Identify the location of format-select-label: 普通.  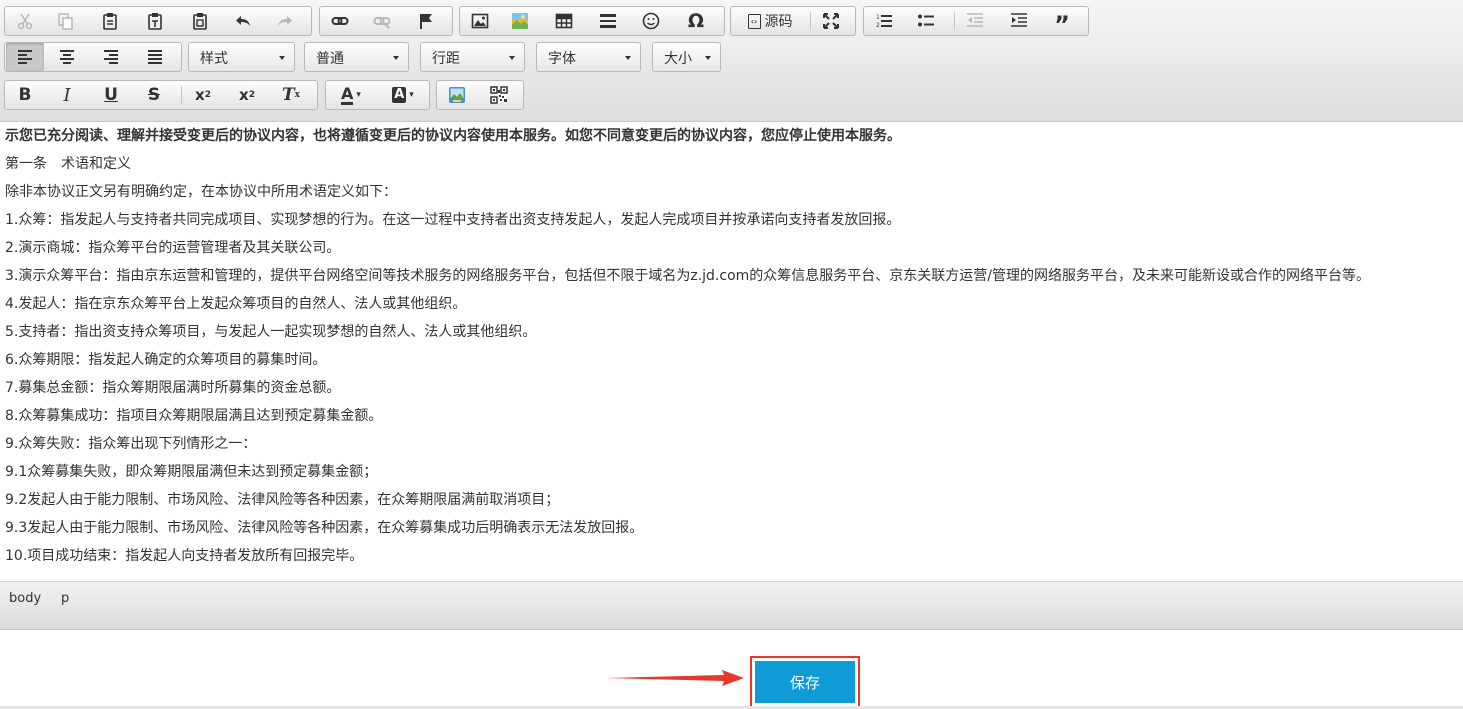
(330, 59).